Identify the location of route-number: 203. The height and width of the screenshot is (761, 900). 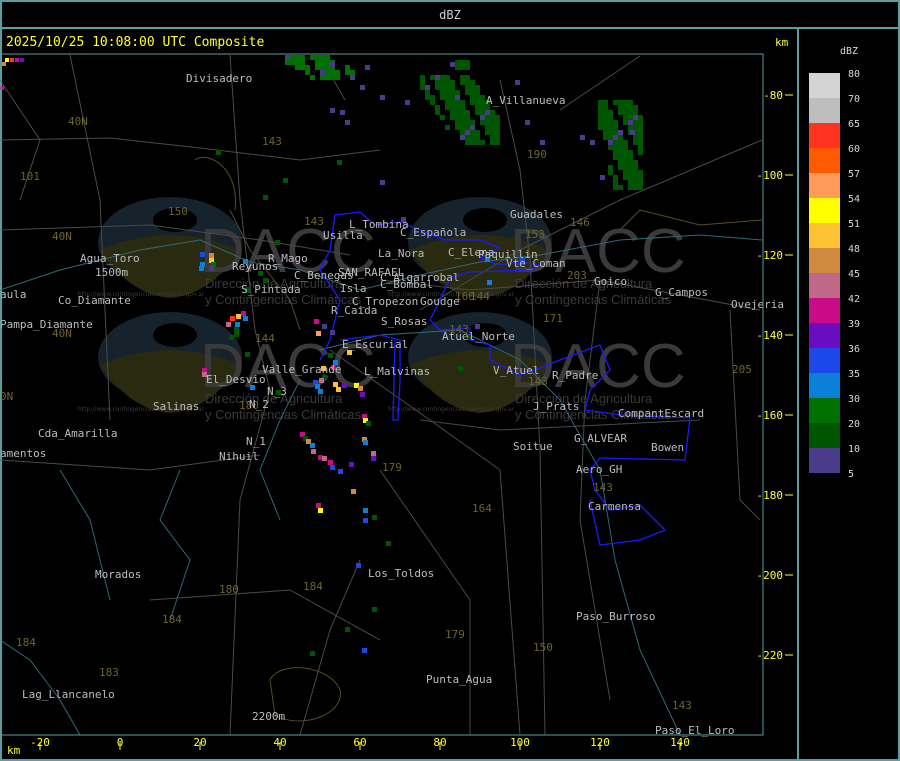
(577, 275).